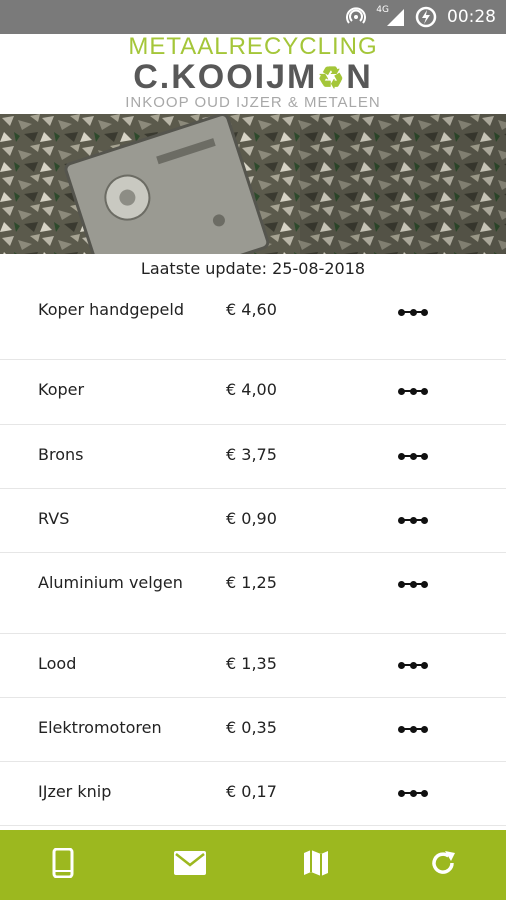 The width and height of the screenshot is (506, 900). What do you see at coordinates (426, 17) in the screenshot?
I see `data-saver-icon` at bounding box center [426, 17].